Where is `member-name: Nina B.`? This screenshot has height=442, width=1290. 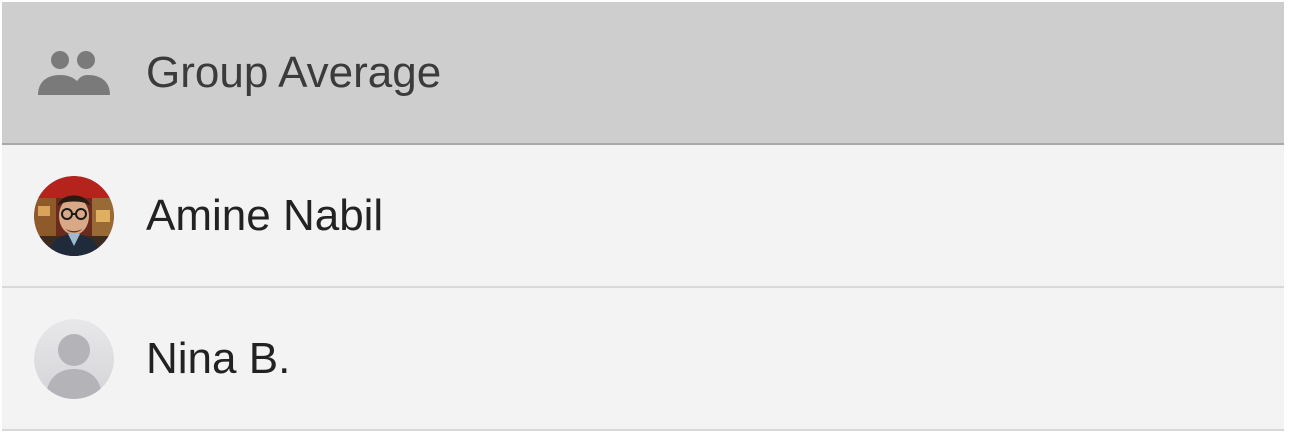 member-name: Nina B. is located at coordinates (218, 358).